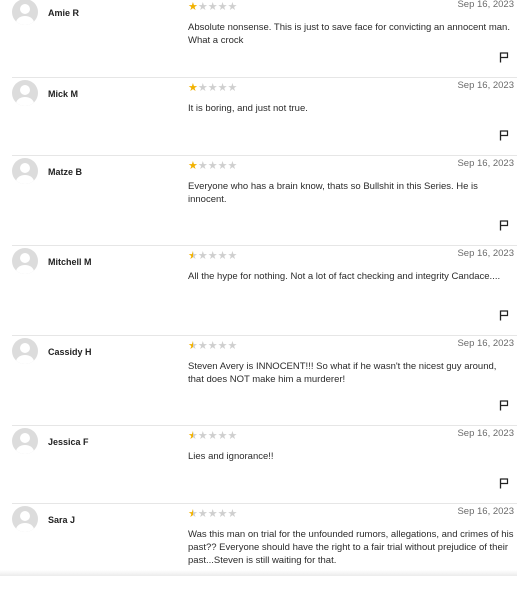 The image size is (517, 594). What do you see at coordinates (231, 456) in the screenshot?
I see `review-text: Lies and ignorance!!` at bounding box center [231, 456].